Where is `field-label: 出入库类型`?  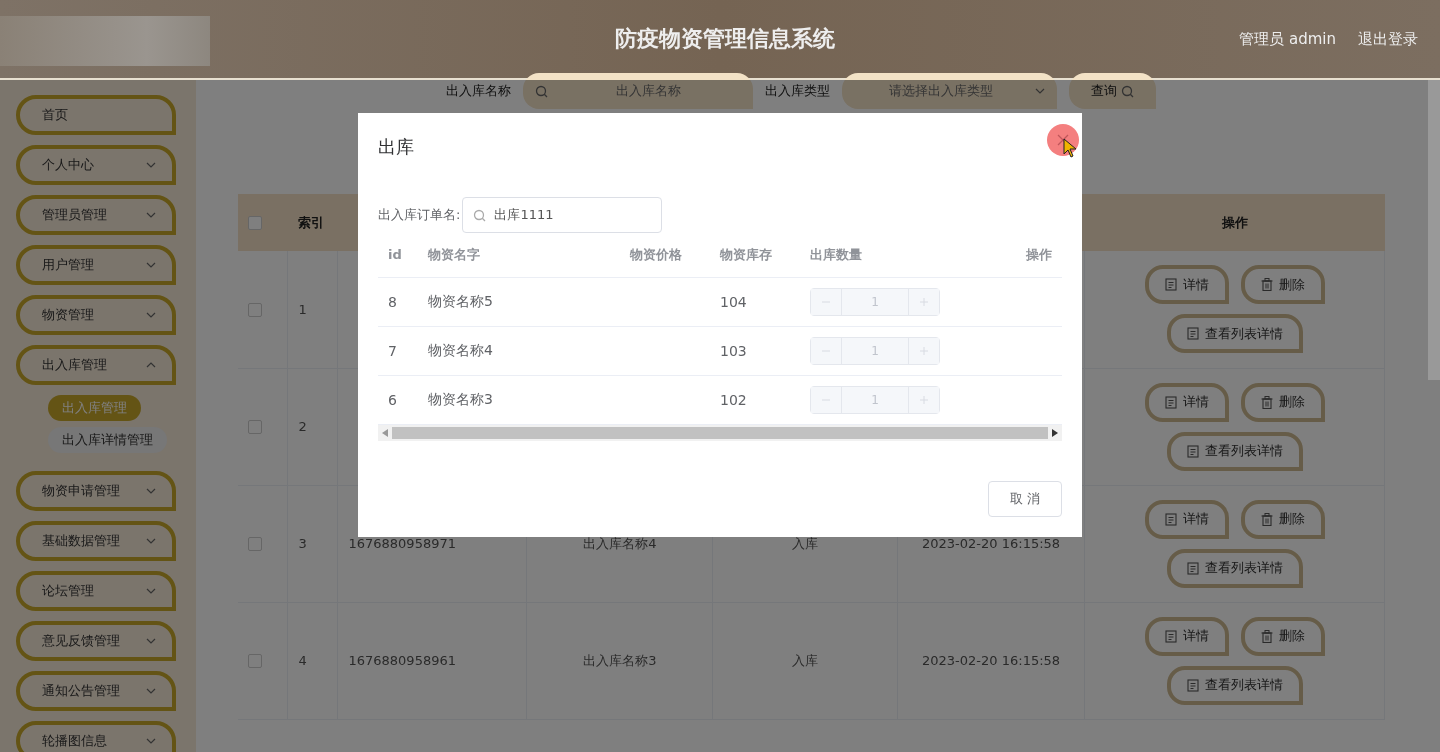 field-label: 出入库类型 is located at coordinates (797, 91).